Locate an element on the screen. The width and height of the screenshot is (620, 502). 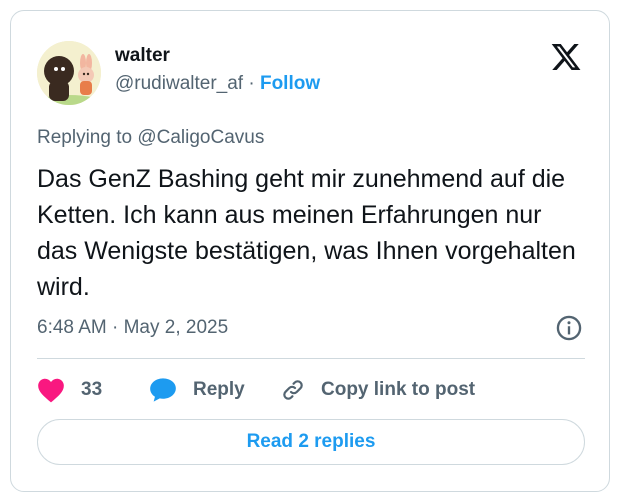
author-handle-row: @rudiwalter_af · Follow is located at coordinates (217, 84).